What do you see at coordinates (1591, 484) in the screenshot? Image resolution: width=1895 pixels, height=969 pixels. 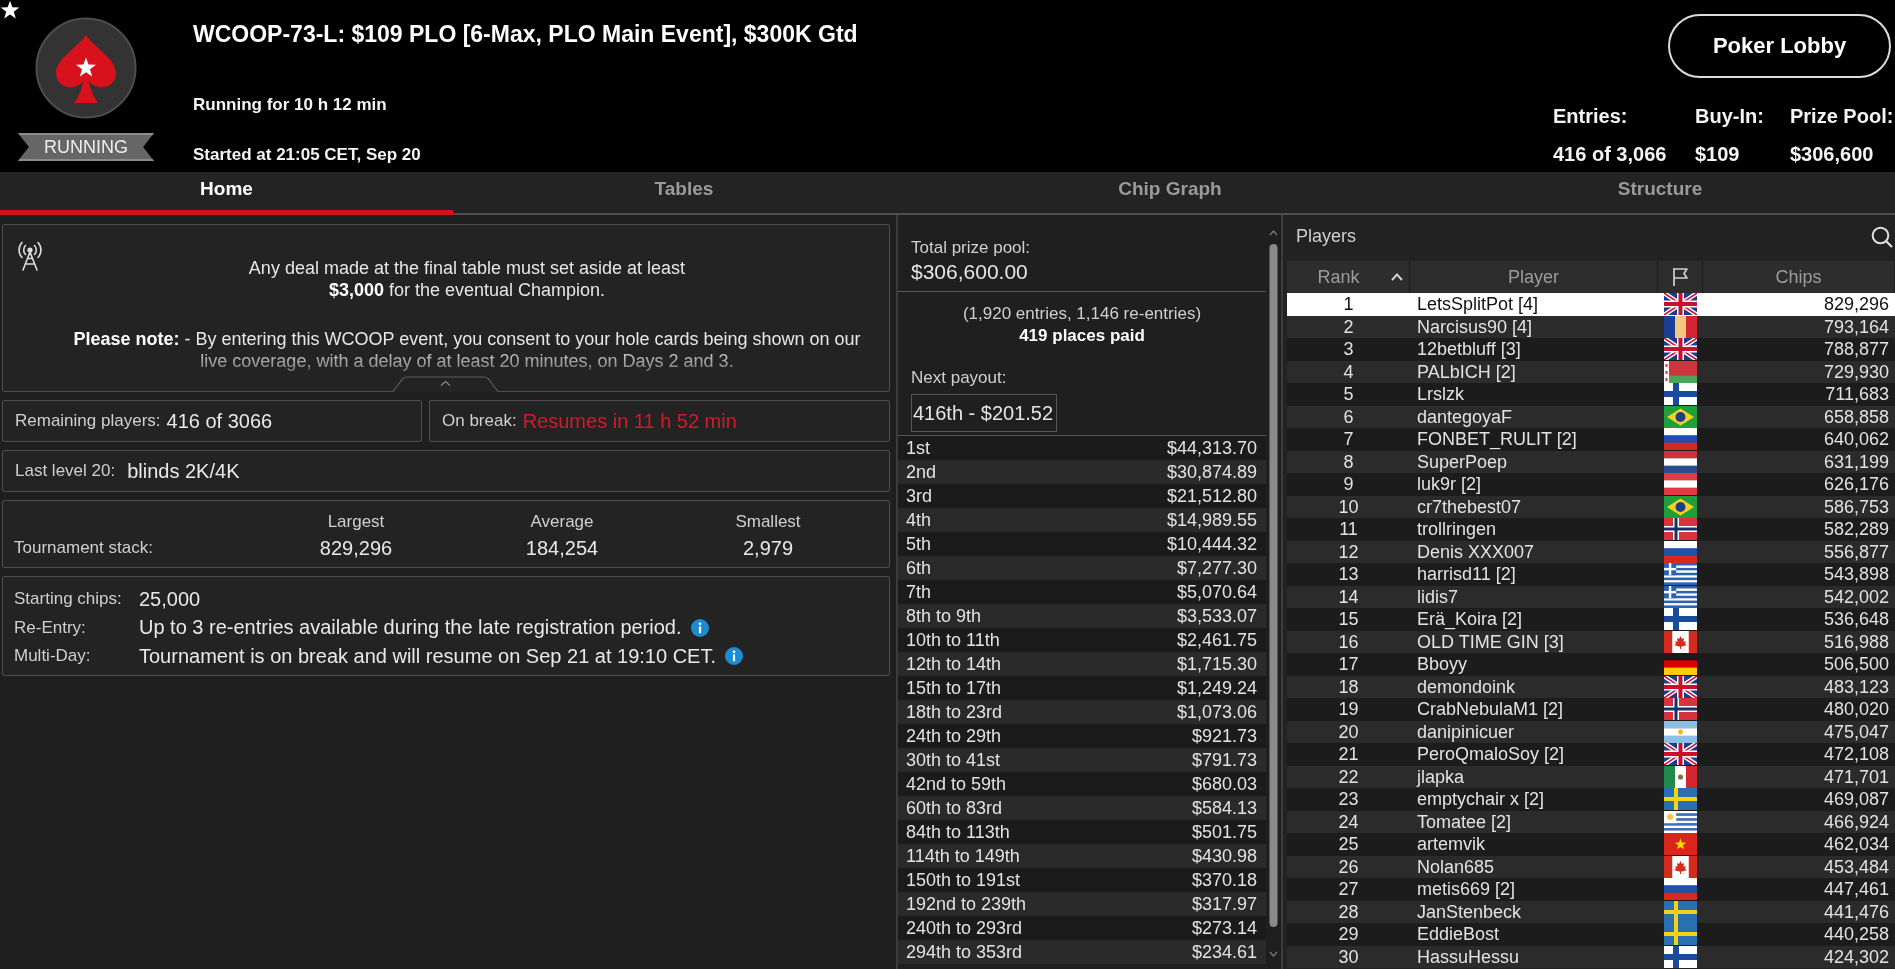 I see `player-row: 9 luk9r [2] 626,176` at bounding box center [1591, 484].